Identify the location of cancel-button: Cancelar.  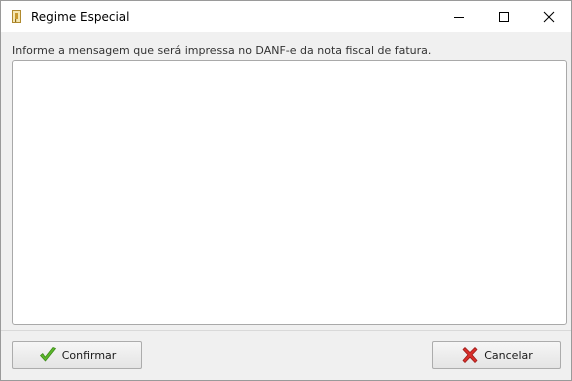
(496, 355).